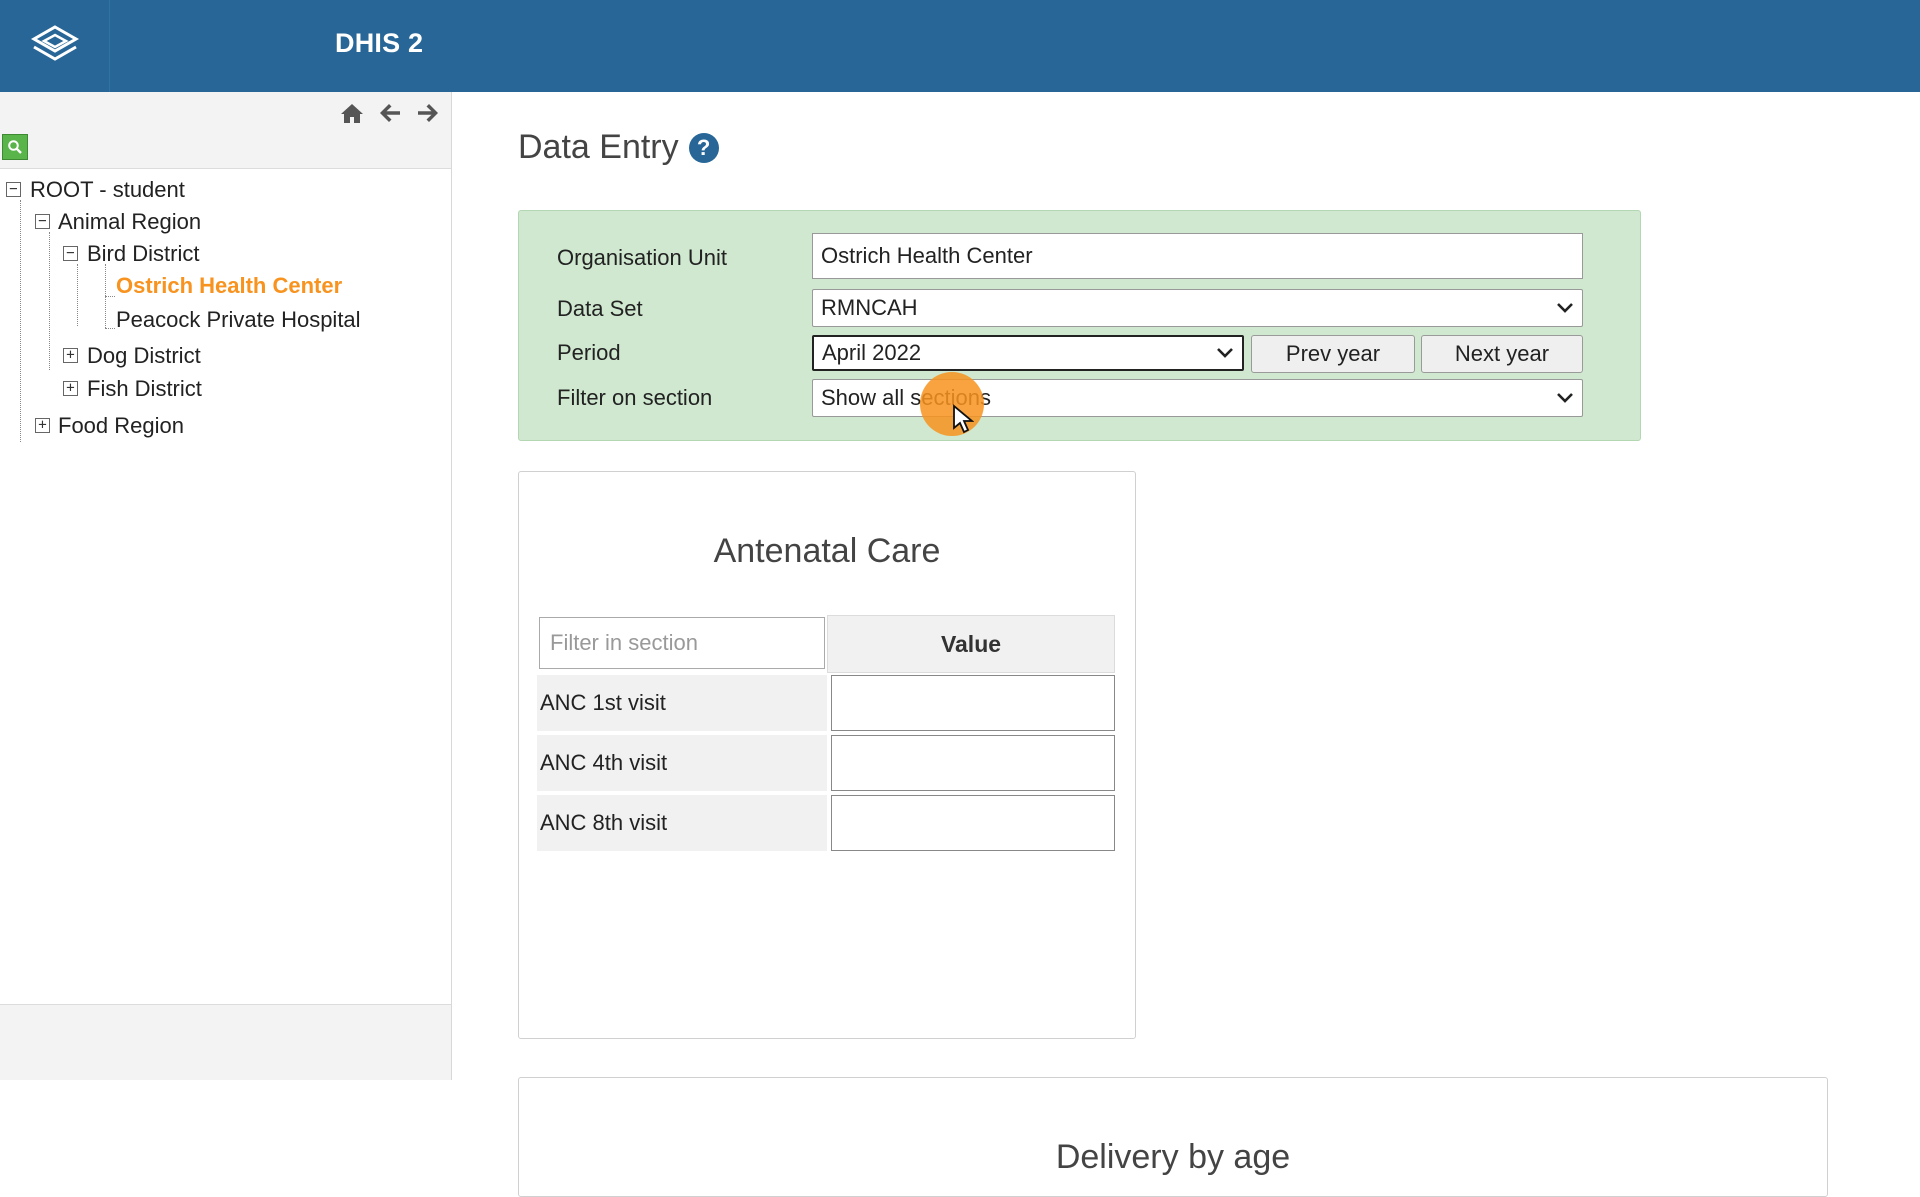 The width and height of the screenshot is (1920, 1197). I want to click on filter-section-label: Filter on section, so click(635, 397).